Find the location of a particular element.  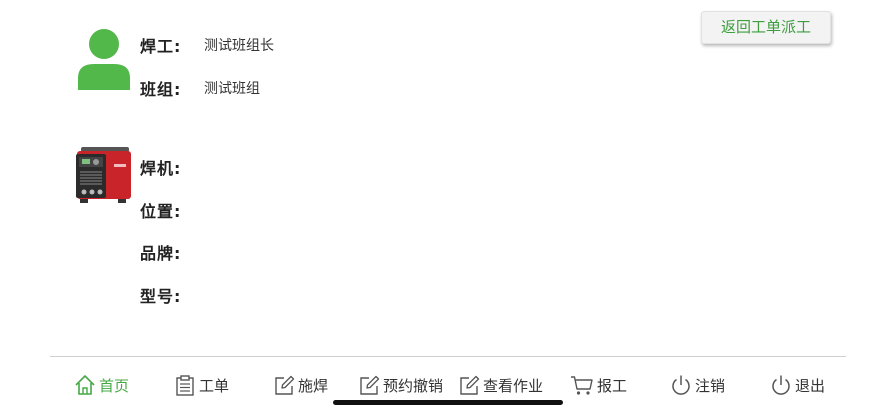

nav-item-cancel-reservation: 预约撤销 is located at coordinates (400, 385).